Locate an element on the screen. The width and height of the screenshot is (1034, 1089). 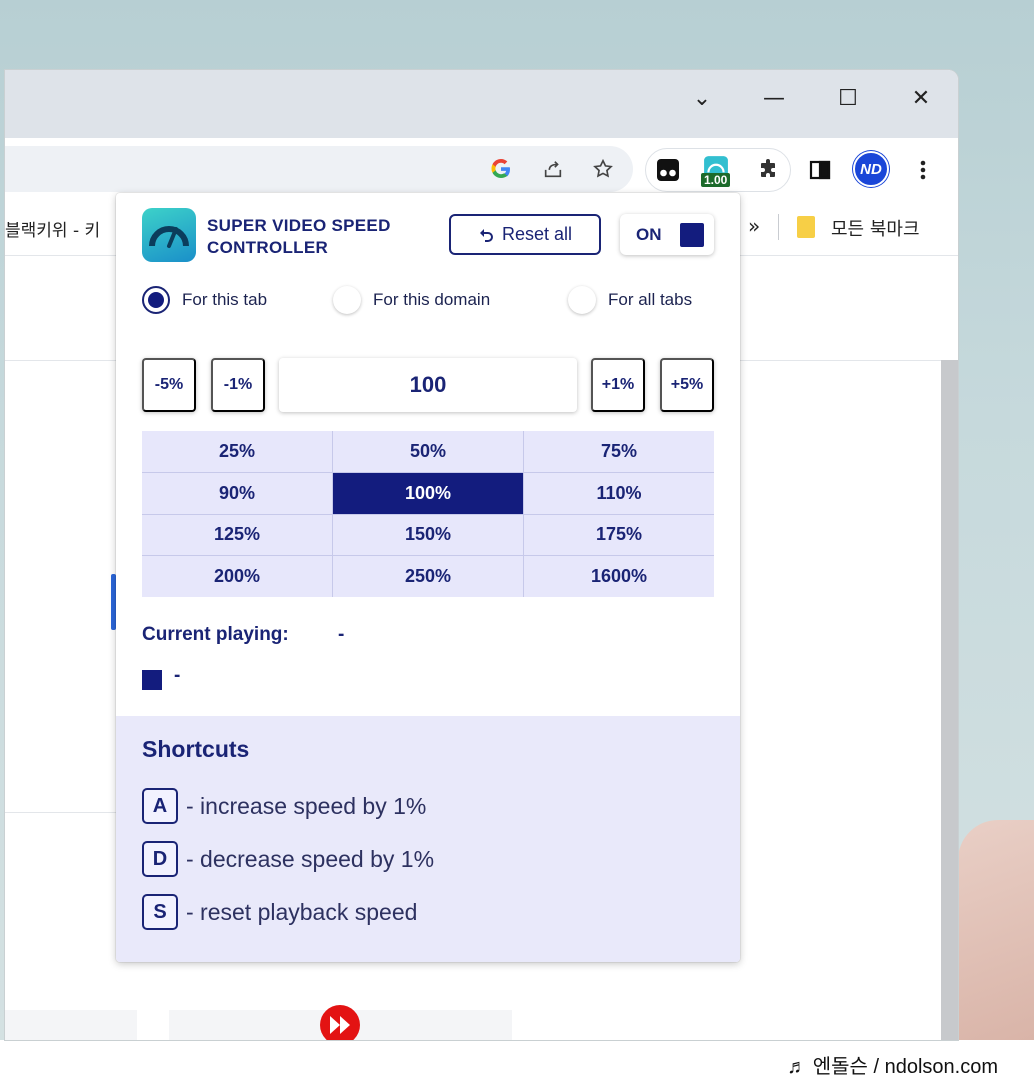
minimize-button: — is located at coordinates (774, 98).